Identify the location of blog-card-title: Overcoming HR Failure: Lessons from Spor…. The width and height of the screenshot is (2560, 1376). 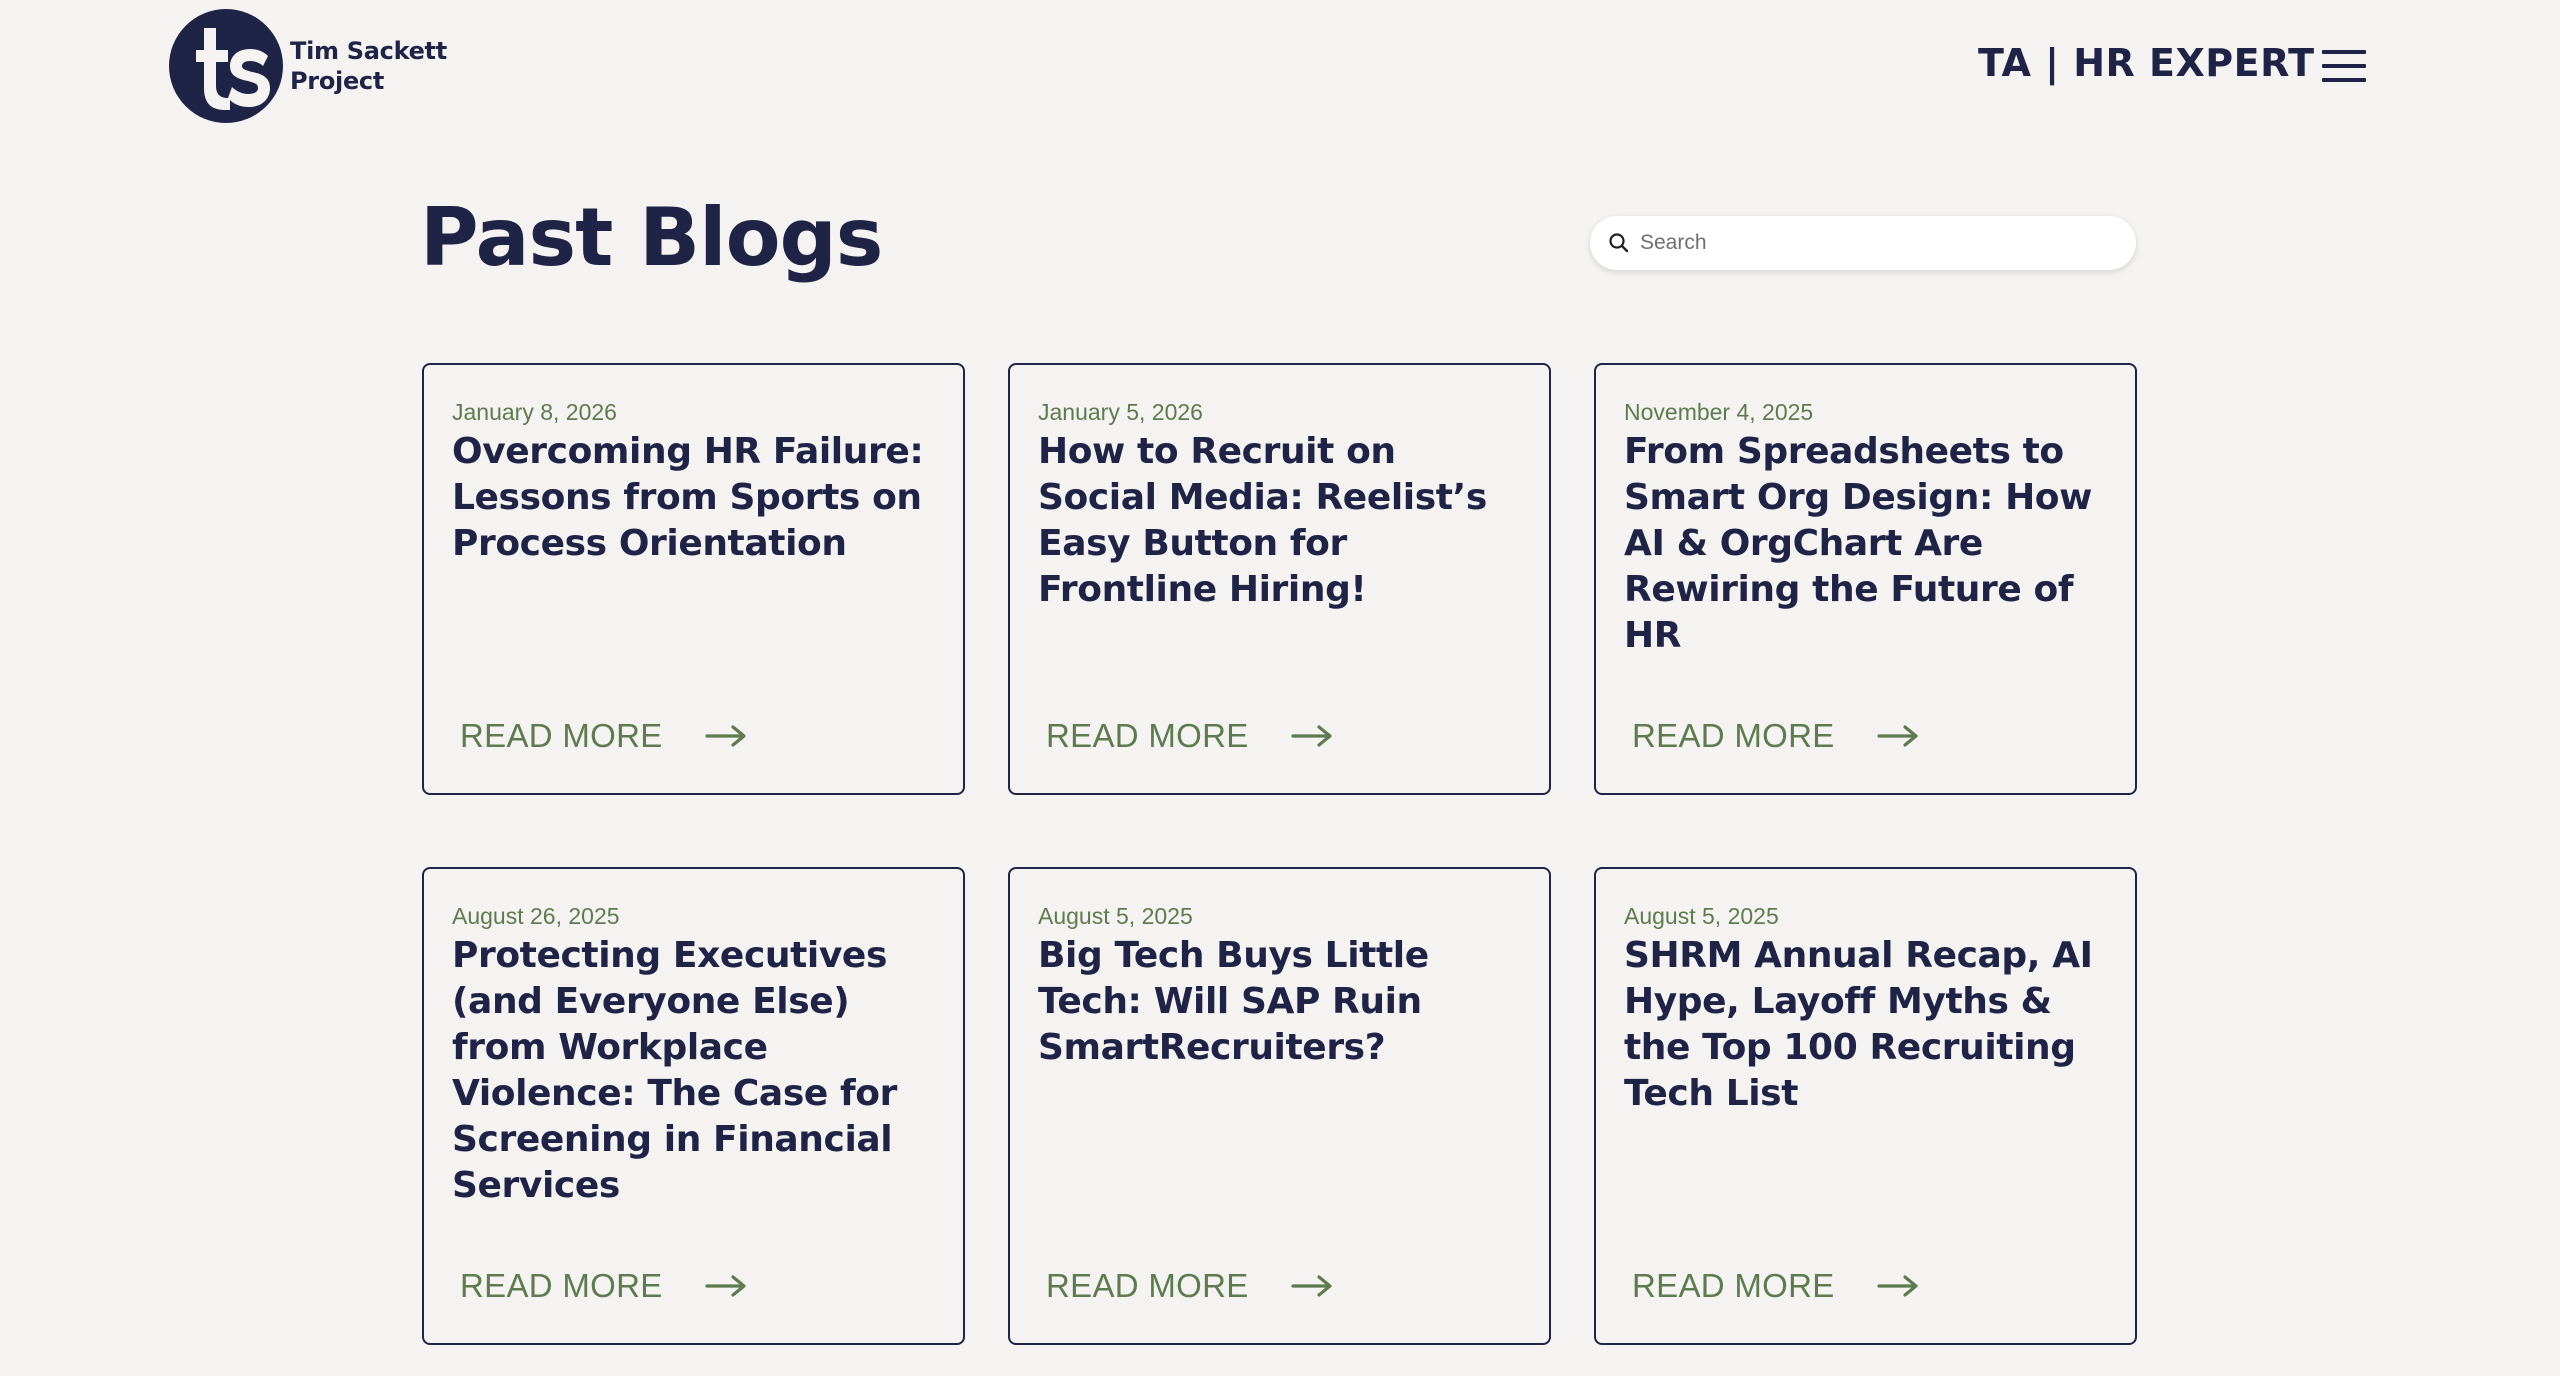
(693, 498).